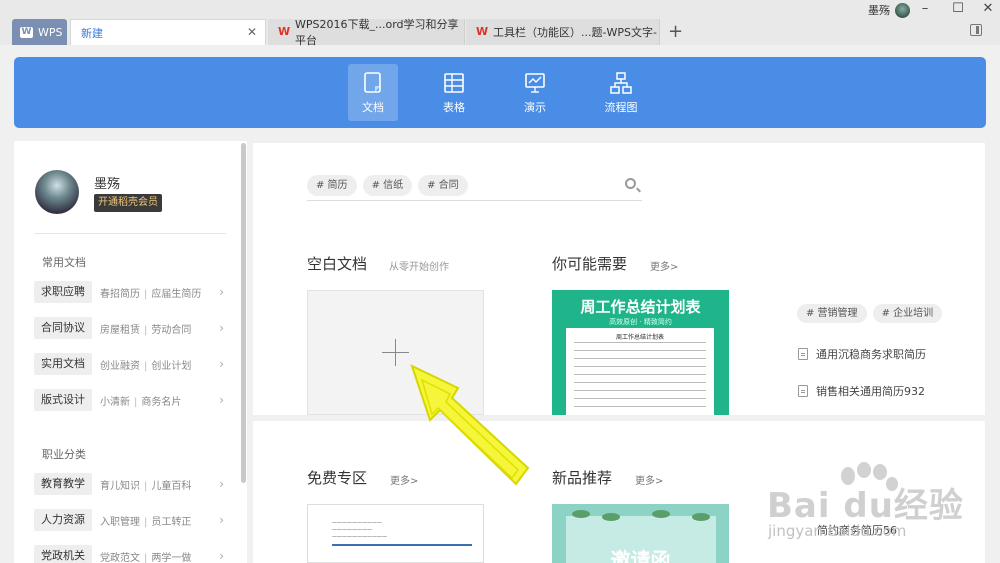 This screenshot has width=1000, height=563. I want to click on tab-document-2: W 工具栏（功能区）...题-WPS文字-, so click(563, 32).